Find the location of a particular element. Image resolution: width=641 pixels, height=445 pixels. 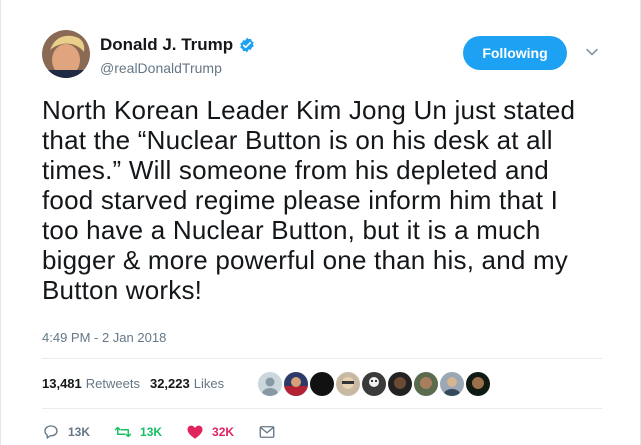

verified-badge-icon is located at coordinates (247, 45).